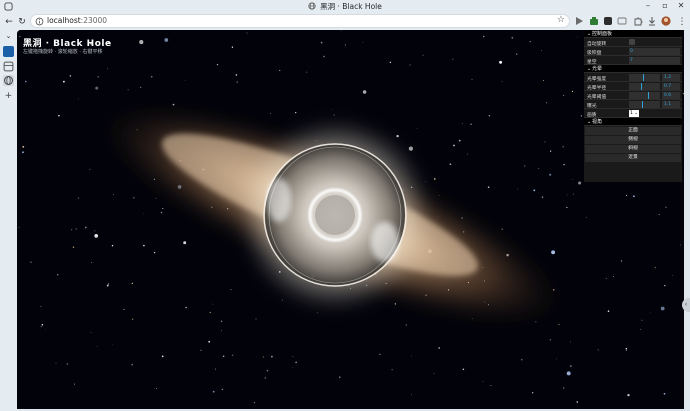 This screenshot has height=411, width=690. I want to click on accretion-disk-field: 0, so click(654, 51).